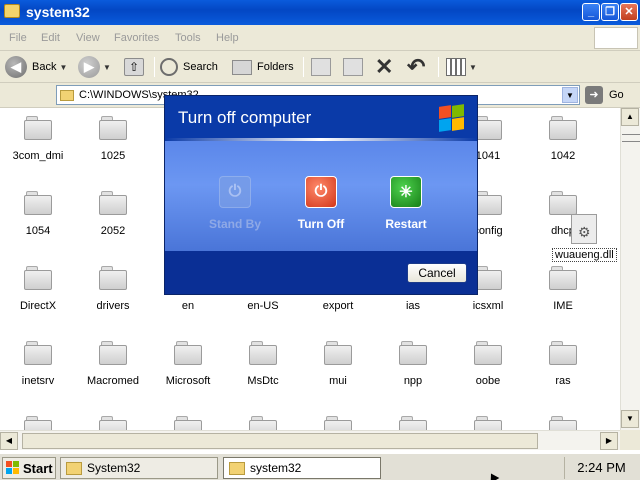 The height and width of the screenshot is (480, 640). I want to click on folder-item: ras, so click(563, 364).